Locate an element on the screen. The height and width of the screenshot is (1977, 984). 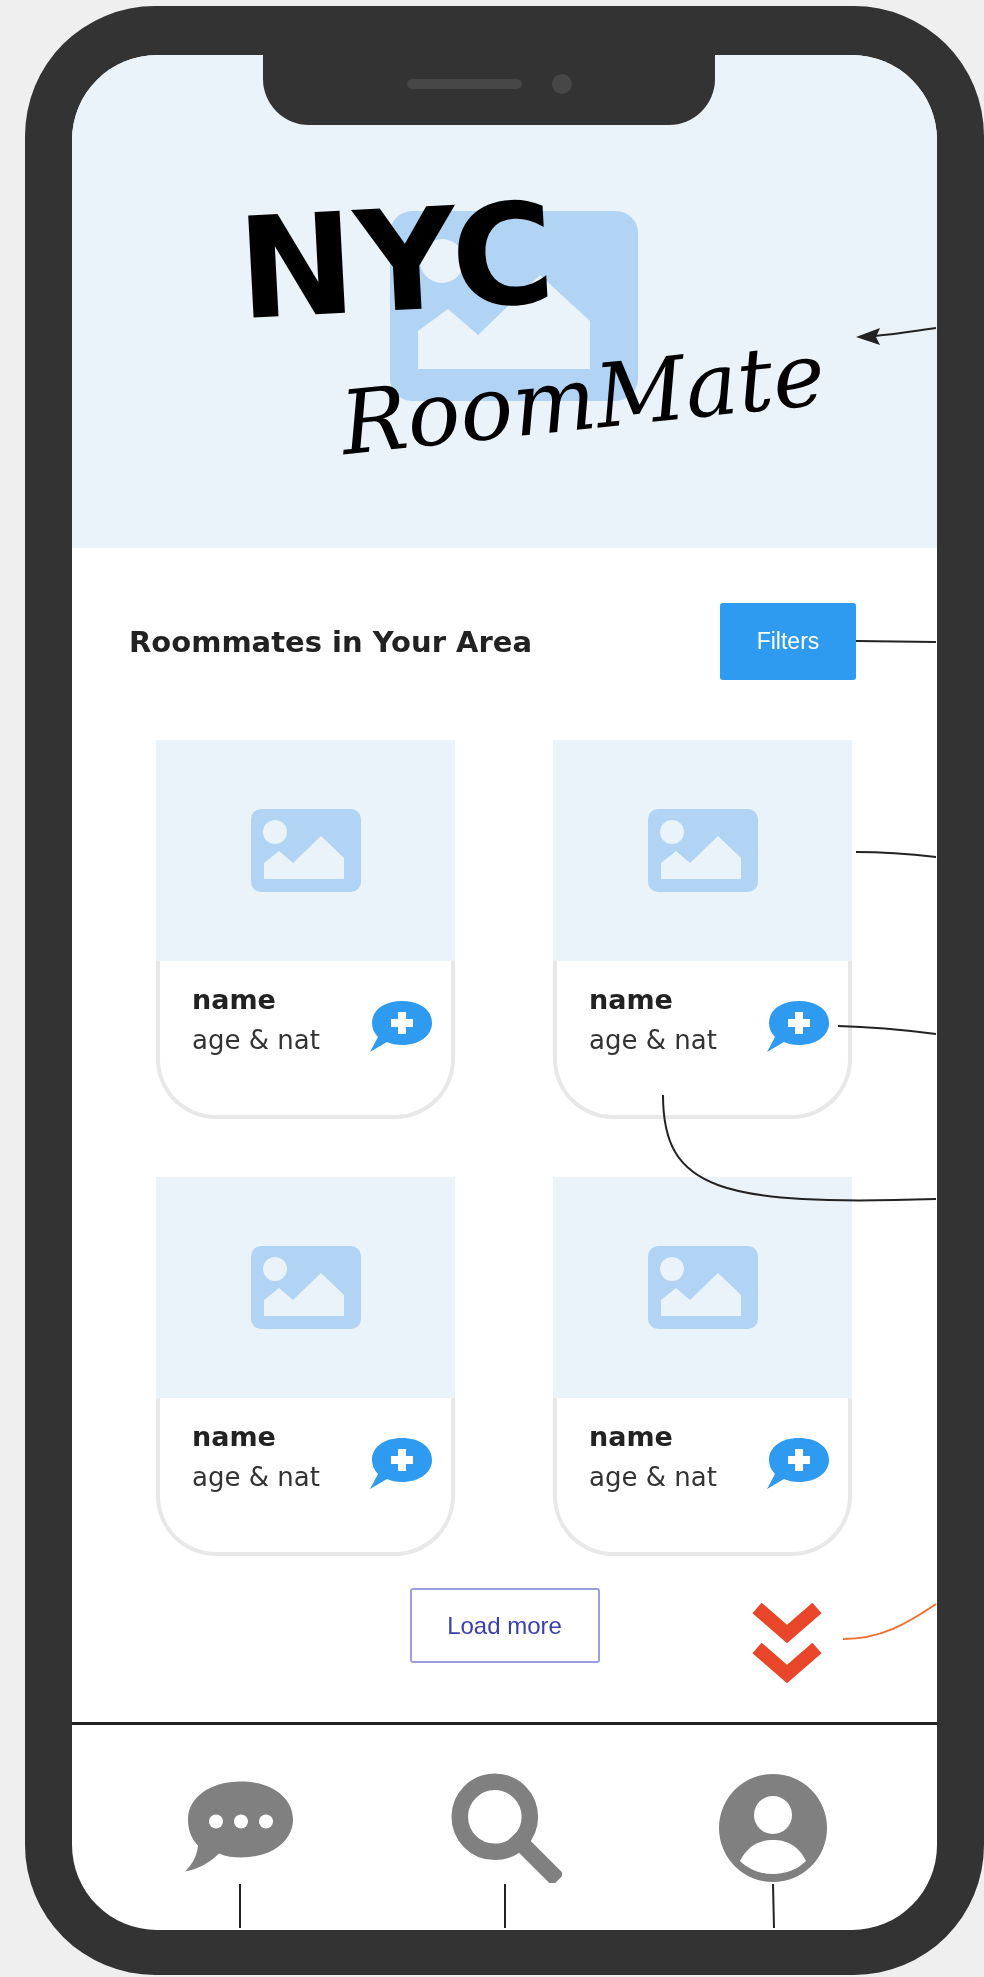
section-title: Roommates in Your Area is located at coordinates (331, 641).